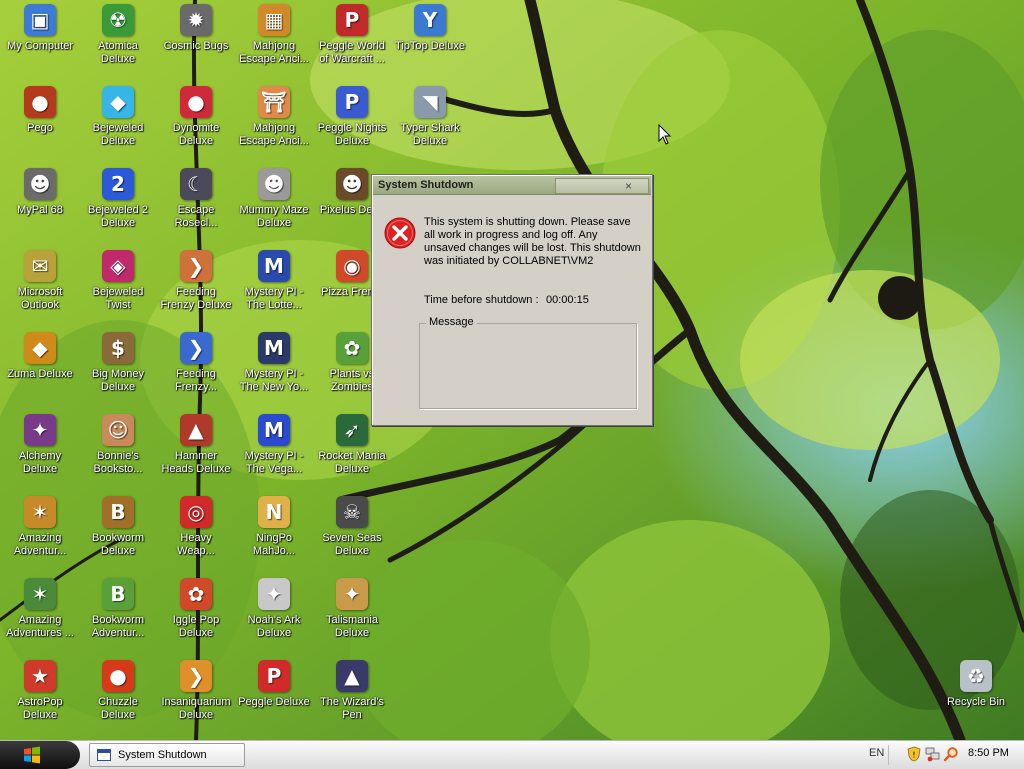 This screenshot has width=1024, height=769. What do you see at coordinates (352, 695) in the screenshot?
I see `desktop-icon: ▲ The Wizard's Pen` at bounding box center [352, 695].